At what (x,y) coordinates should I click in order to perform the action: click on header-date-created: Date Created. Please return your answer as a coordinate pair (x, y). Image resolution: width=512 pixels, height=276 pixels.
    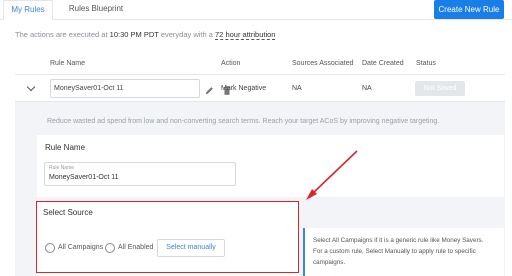
    Looking at the image, I should click on (383, 63).